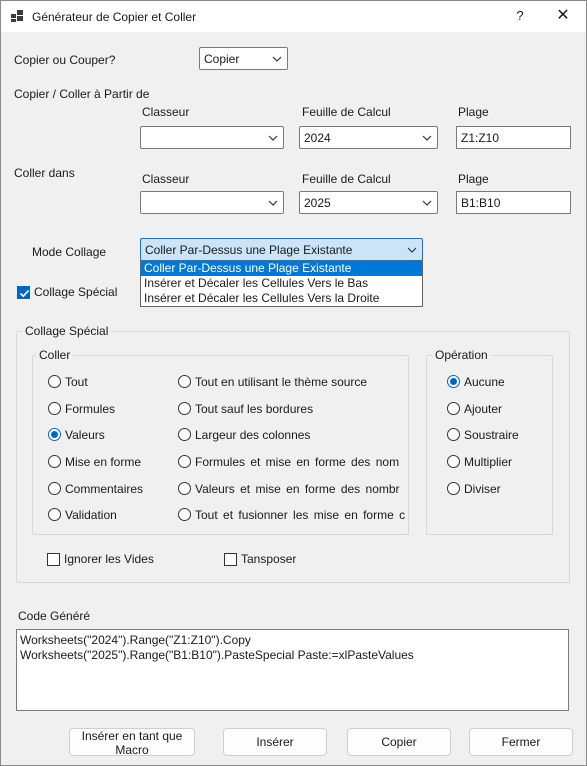  I want to click on radio-op-multiply, so click(453, 461).